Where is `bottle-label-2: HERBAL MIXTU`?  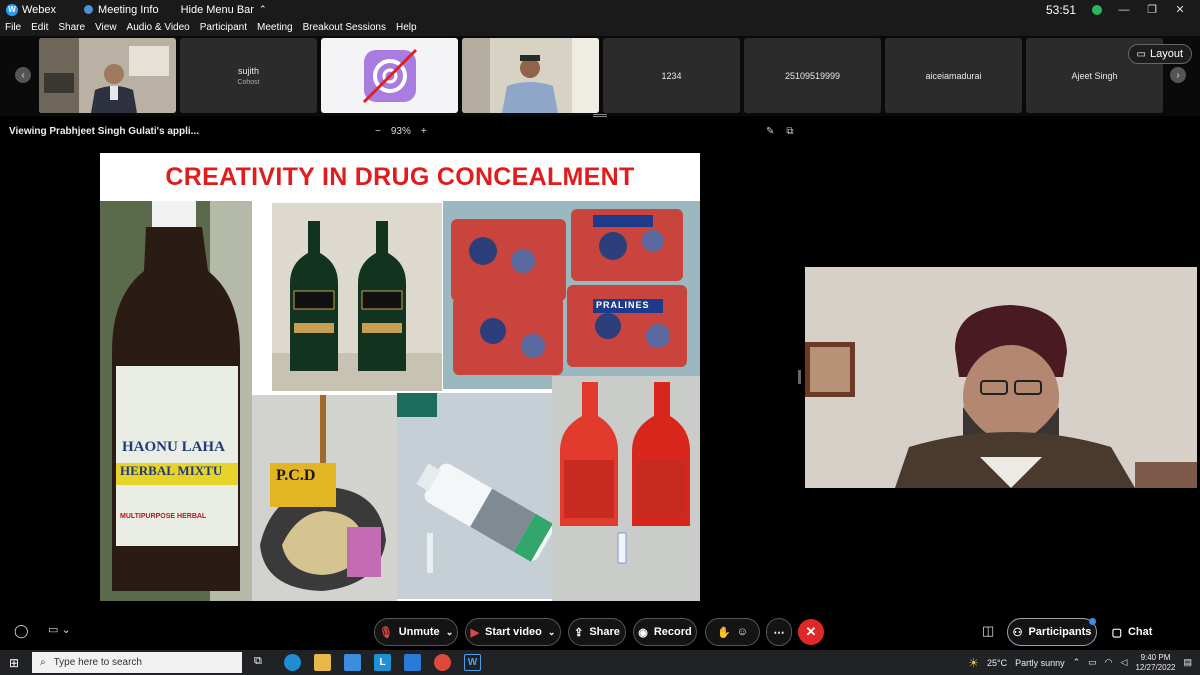
bottle-label-2: HERBAL MIXTU is located at coordinates (171, 470).